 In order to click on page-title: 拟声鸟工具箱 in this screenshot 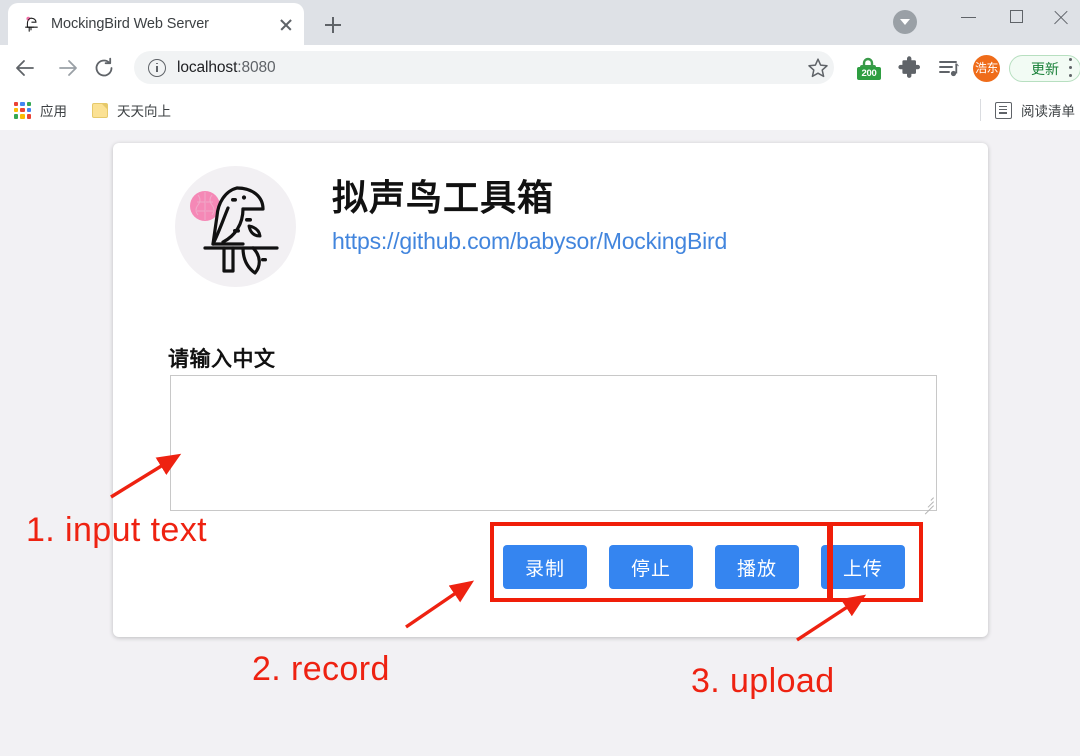, I will do `click(443, 198)`.